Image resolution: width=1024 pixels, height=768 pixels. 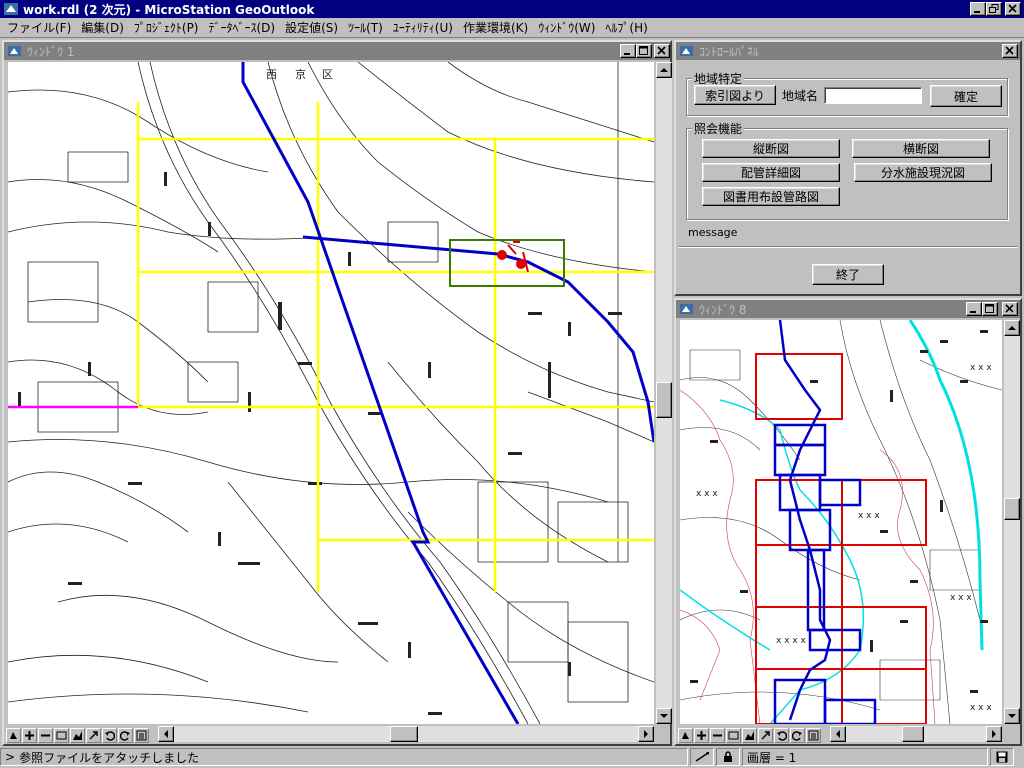 I want to click on arrow-down-icon, so click(x=1012, y=716).